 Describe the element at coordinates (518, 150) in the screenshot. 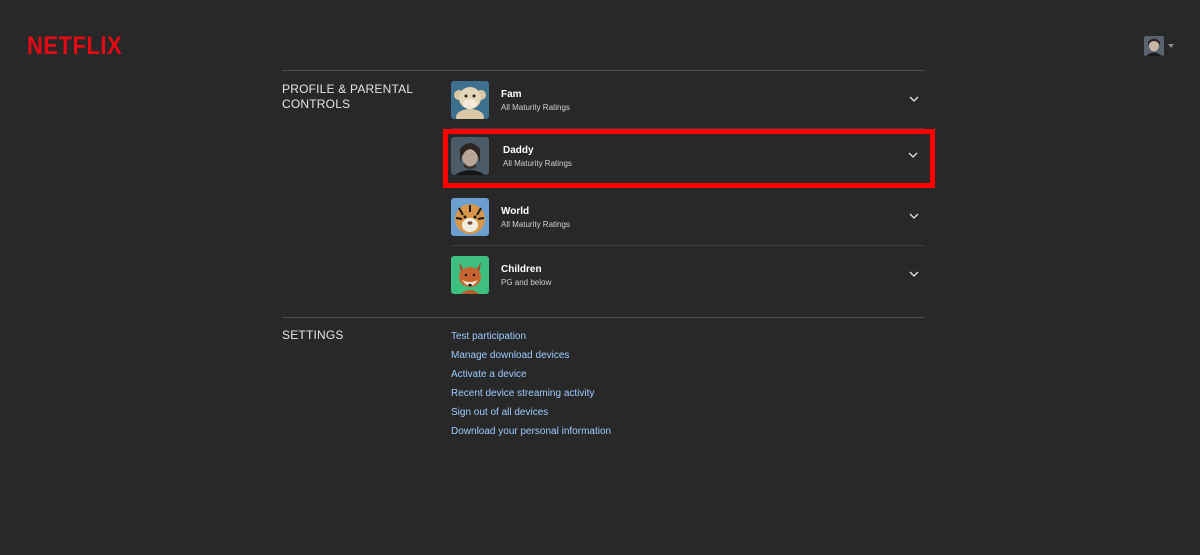

I see `profile-name: Daddy` at that location.